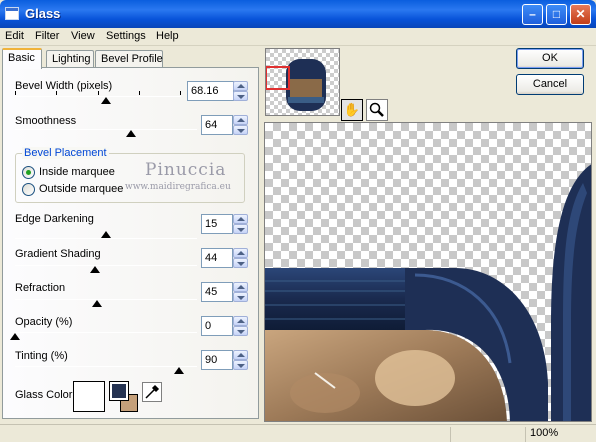 Image resolution: width=596 pixels, height=442 pixels. Describe the element at coordinates (131, 133) in the screenshot. I see `smoothness-slider-thumb` at that location.